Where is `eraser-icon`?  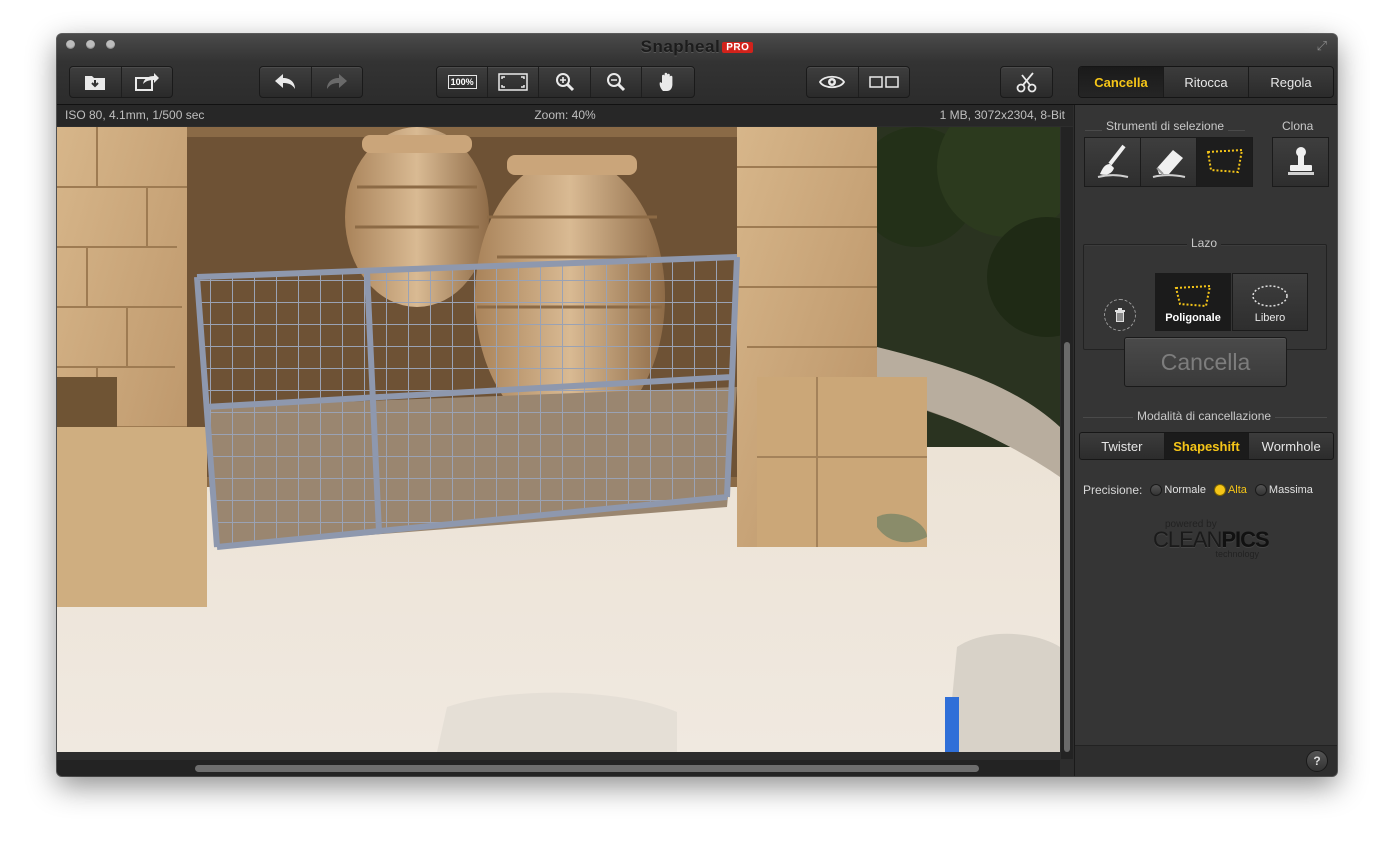 eraser-icon is located at coordinates (1168, 164).